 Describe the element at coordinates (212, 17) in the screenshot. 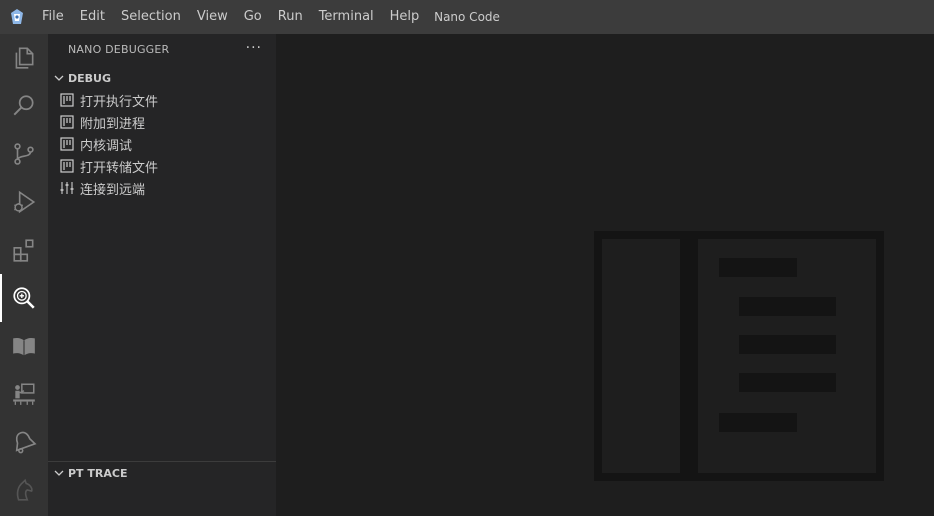

I see `menu-view: View` at that location.